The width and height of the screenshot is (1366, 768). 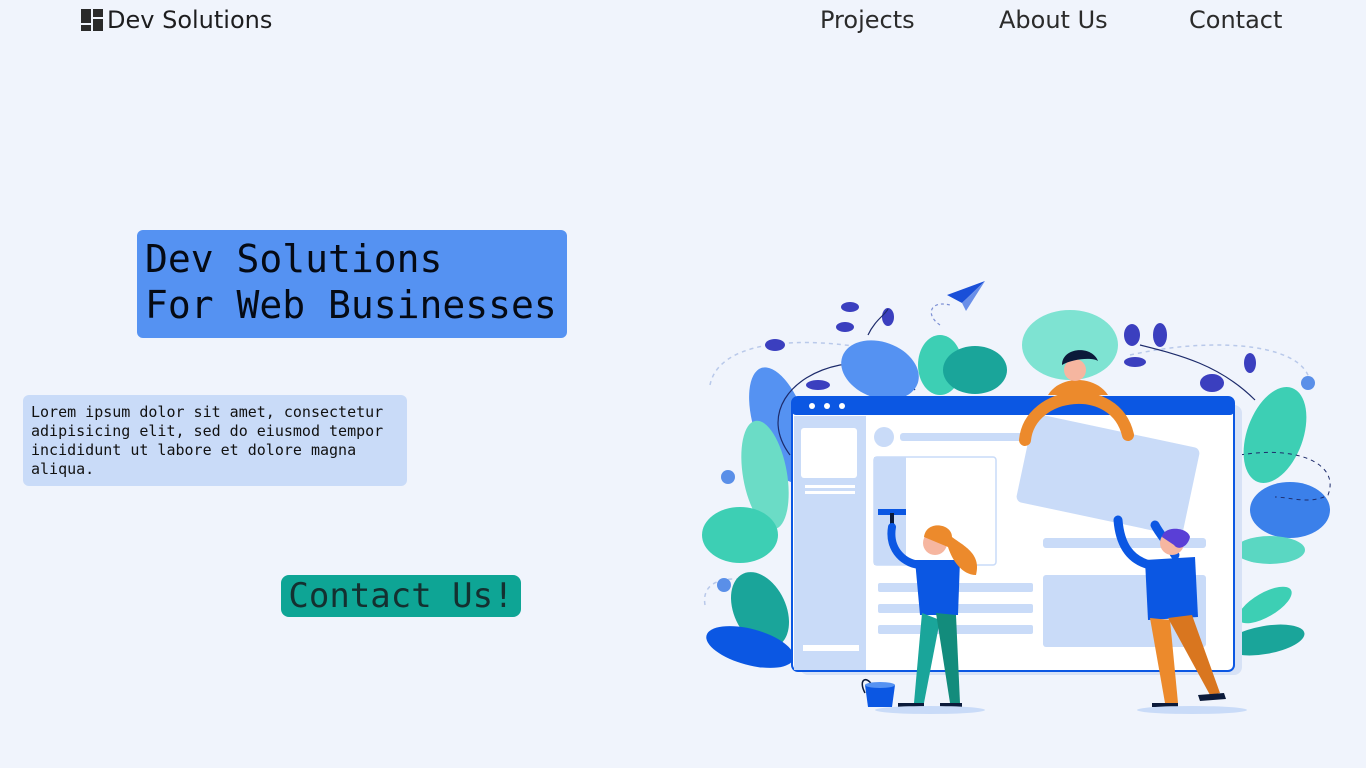 What do you see at coordinates (351, 305) in the screenshot?
I see `hero-title-line-2: For Web Businesses` at bounding box center [351, 305].